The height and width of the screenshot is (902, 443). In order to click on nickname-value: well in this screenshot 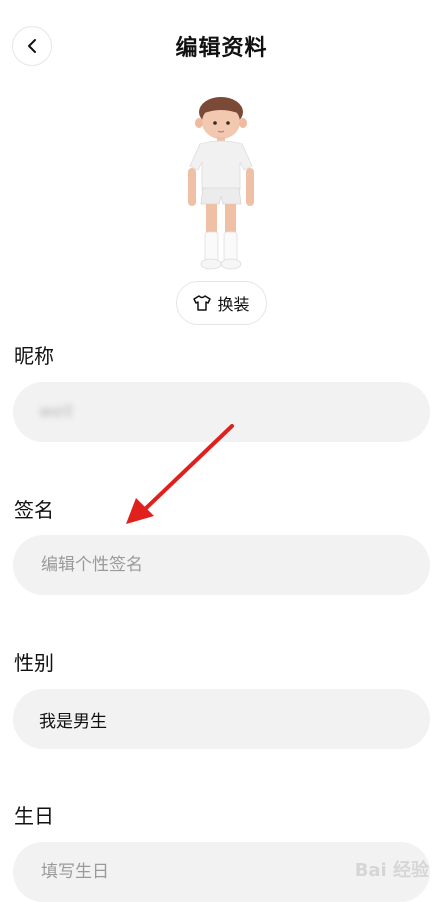, I will do `click(56, 412)`.